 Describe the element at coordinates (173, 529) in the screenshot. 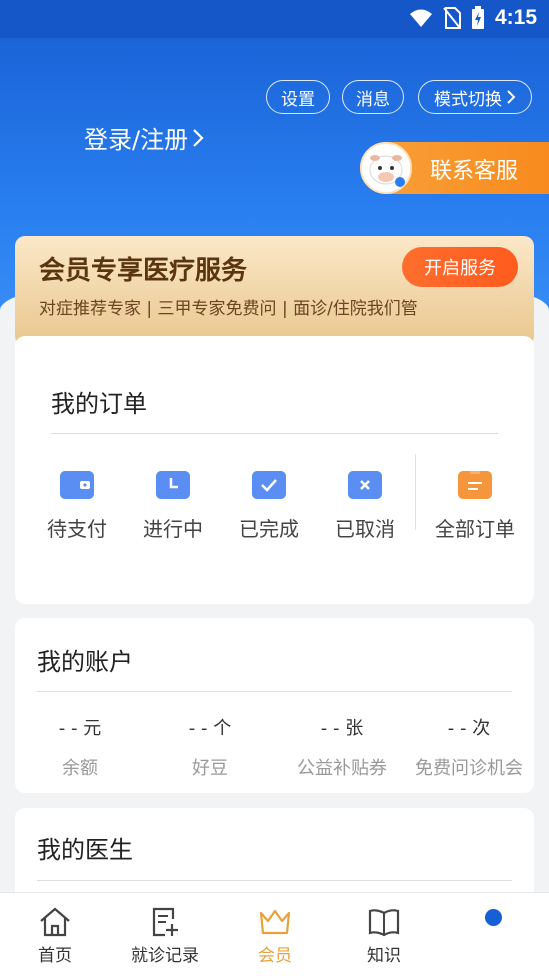

I see `order-label: 进行中` at that location.